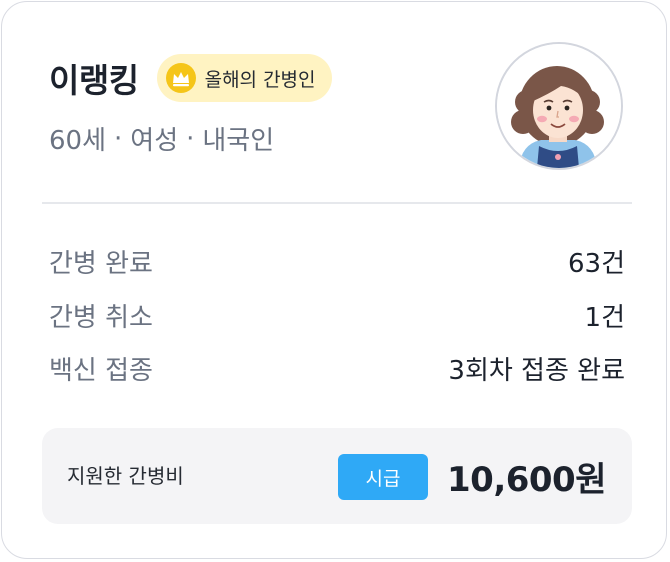  I want to click on caregiver-name: 이랭킹, so click(94, 80).